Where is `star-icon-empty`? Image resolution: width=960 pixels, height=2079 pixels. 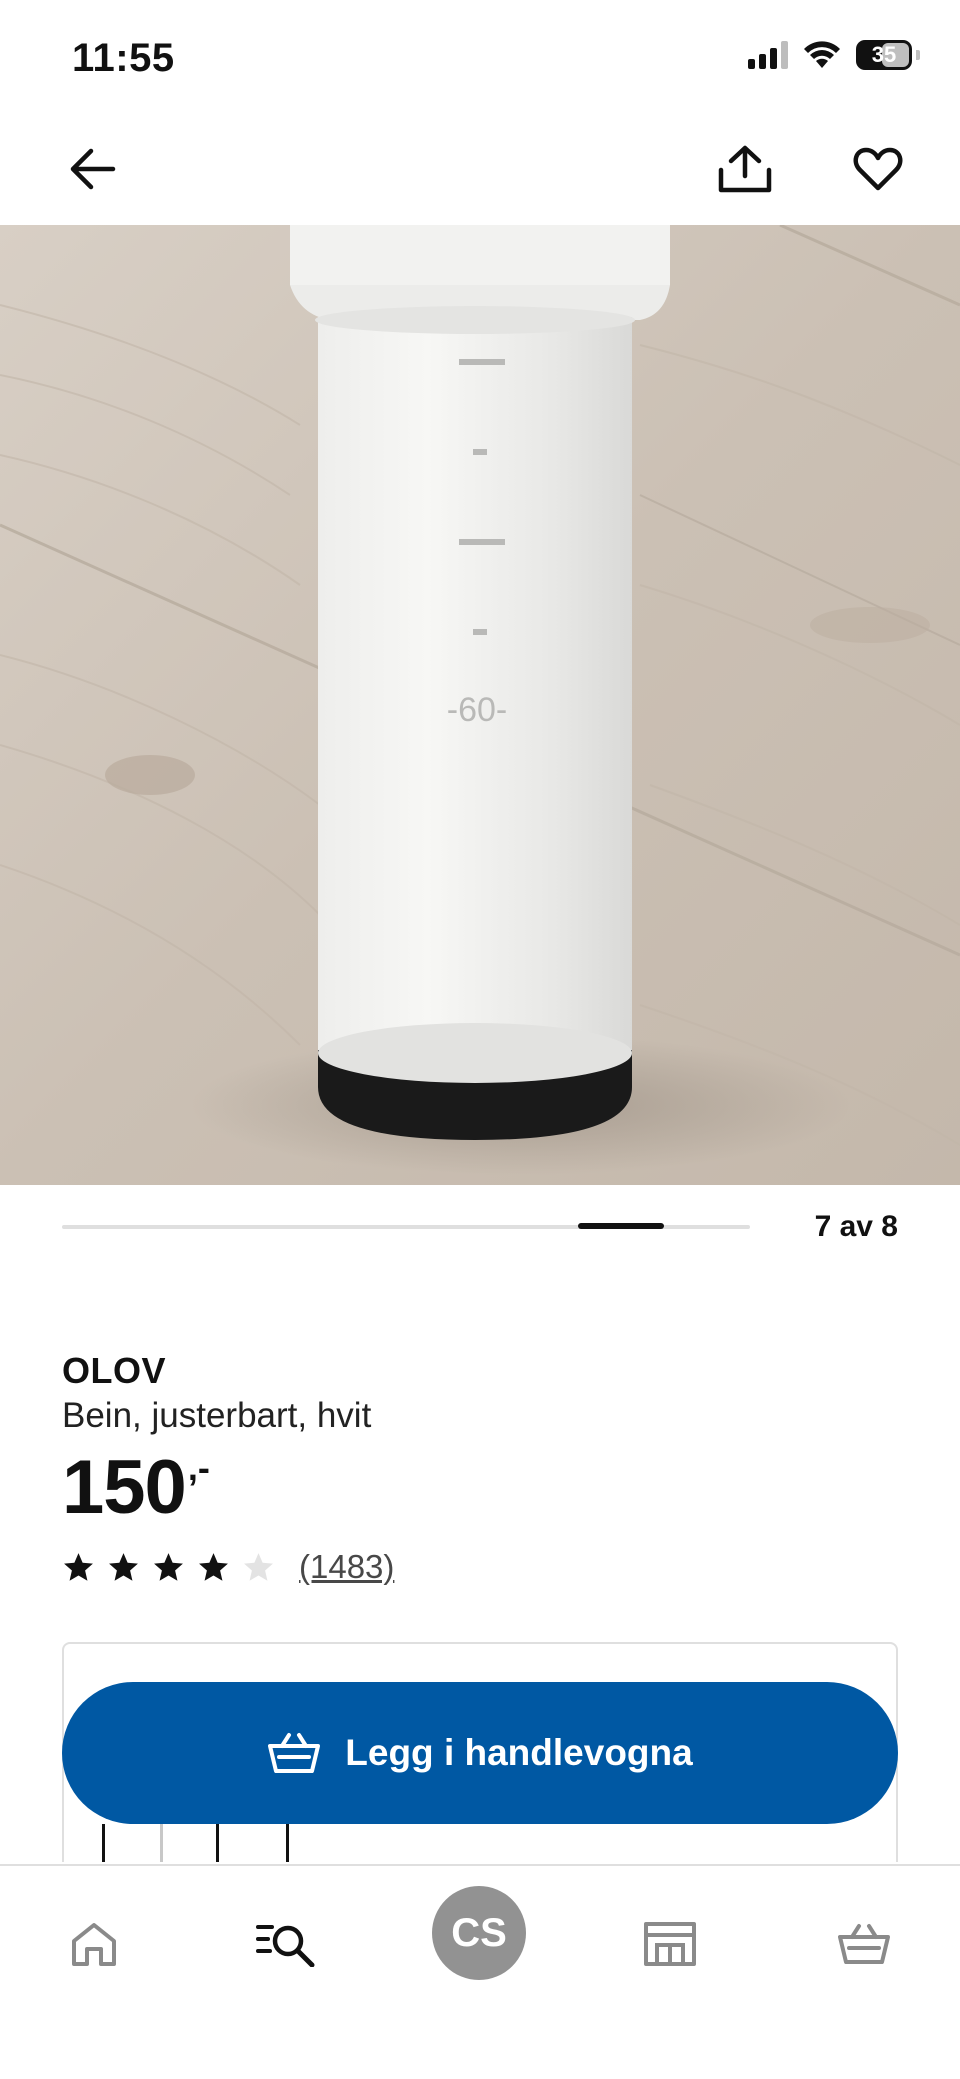 star-icon-empty is located at coordinates (258, 1566).